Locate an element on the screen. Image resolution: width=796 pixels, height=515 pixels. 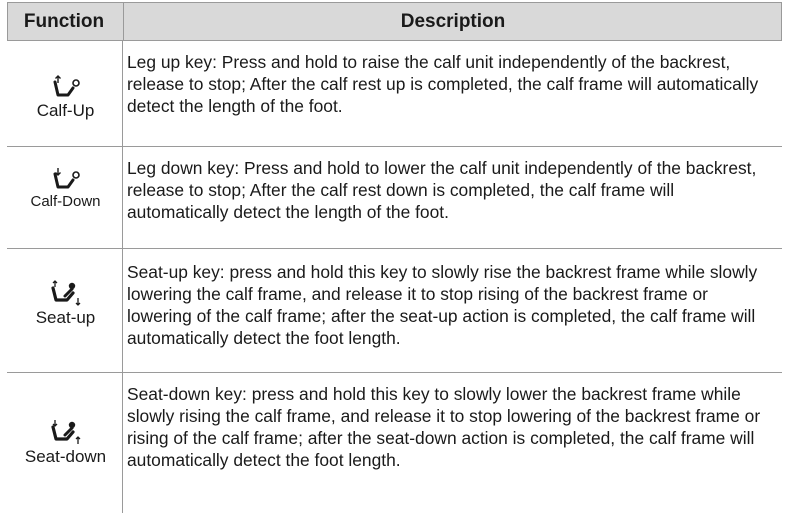
function-cell: Seat-up is located at coordinates (65, 303).